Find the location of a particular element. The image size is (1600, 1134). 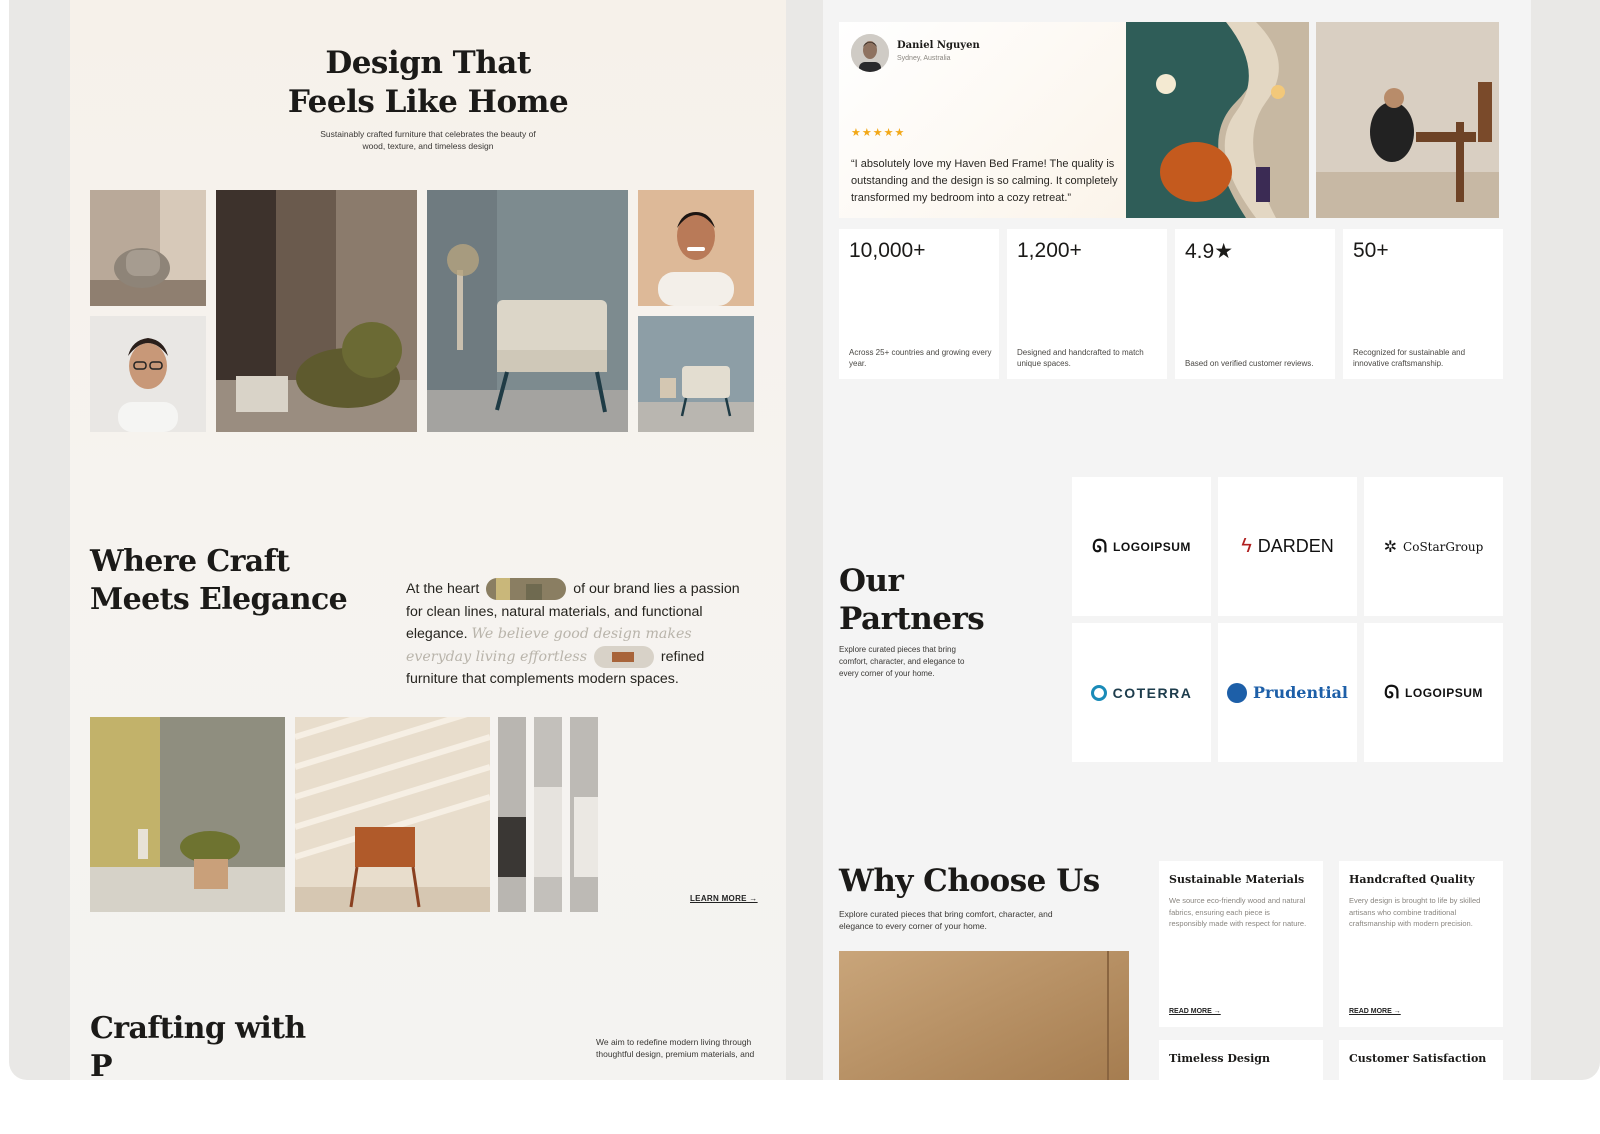

feature-card-satisfaction: Customer Satisfaction is located at coordinates (1421, 1060).